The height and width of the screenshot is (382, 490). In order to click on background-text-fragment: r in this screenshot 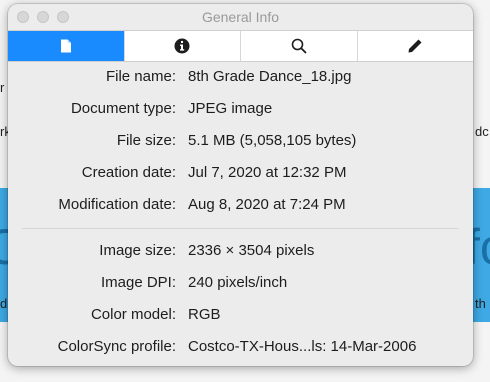, I will do `click(2, 87)`.